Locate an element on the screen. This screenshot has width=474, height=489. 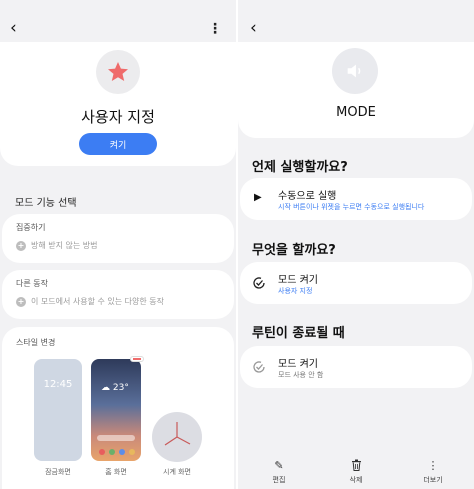
delete-button: 삭제 is located at coordinates (356, 472).